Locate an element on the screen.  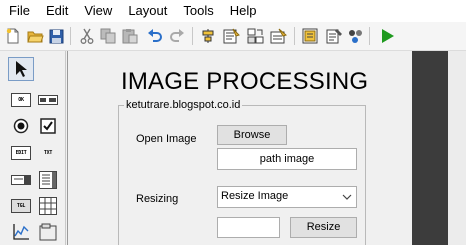
menu-tools: Tools is located at coordinates (198, 11).